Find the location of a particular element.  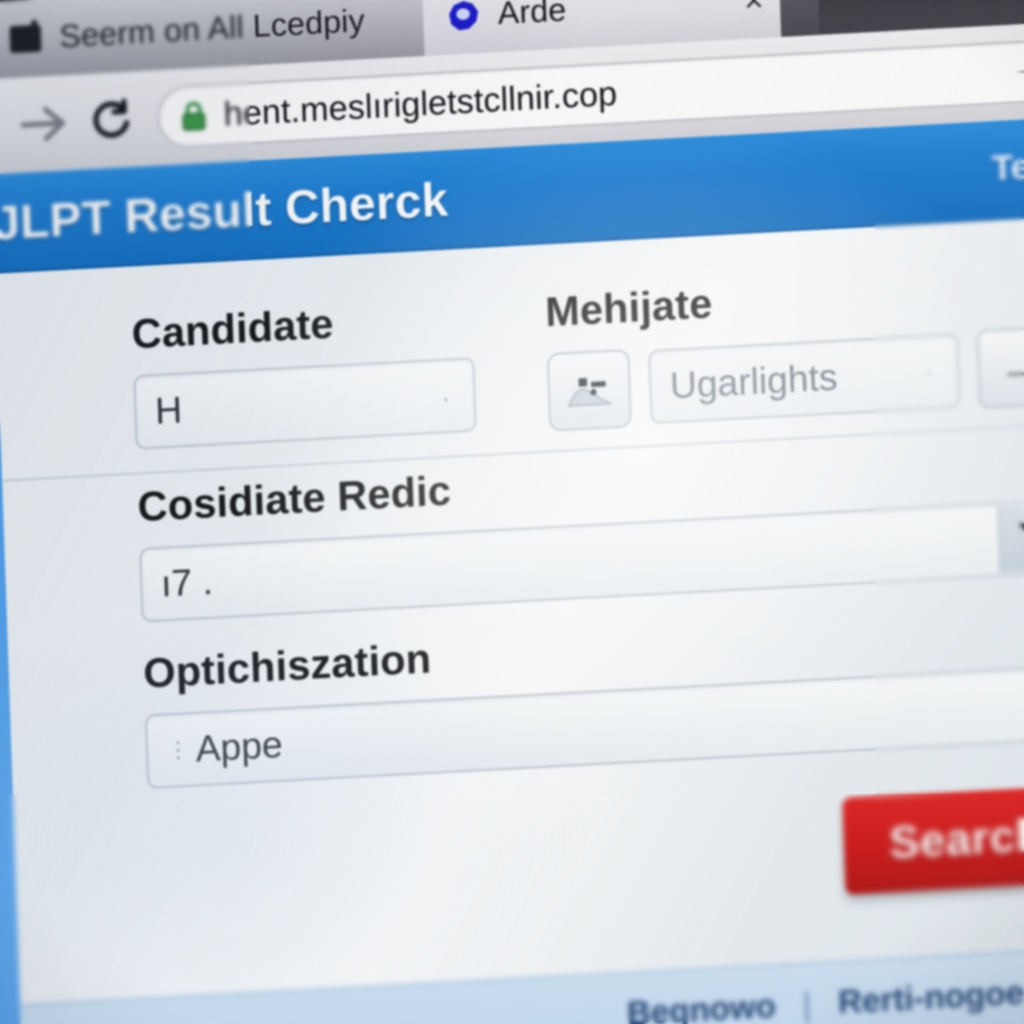

candidate-input-value: H is located at coordinates (168, 410).